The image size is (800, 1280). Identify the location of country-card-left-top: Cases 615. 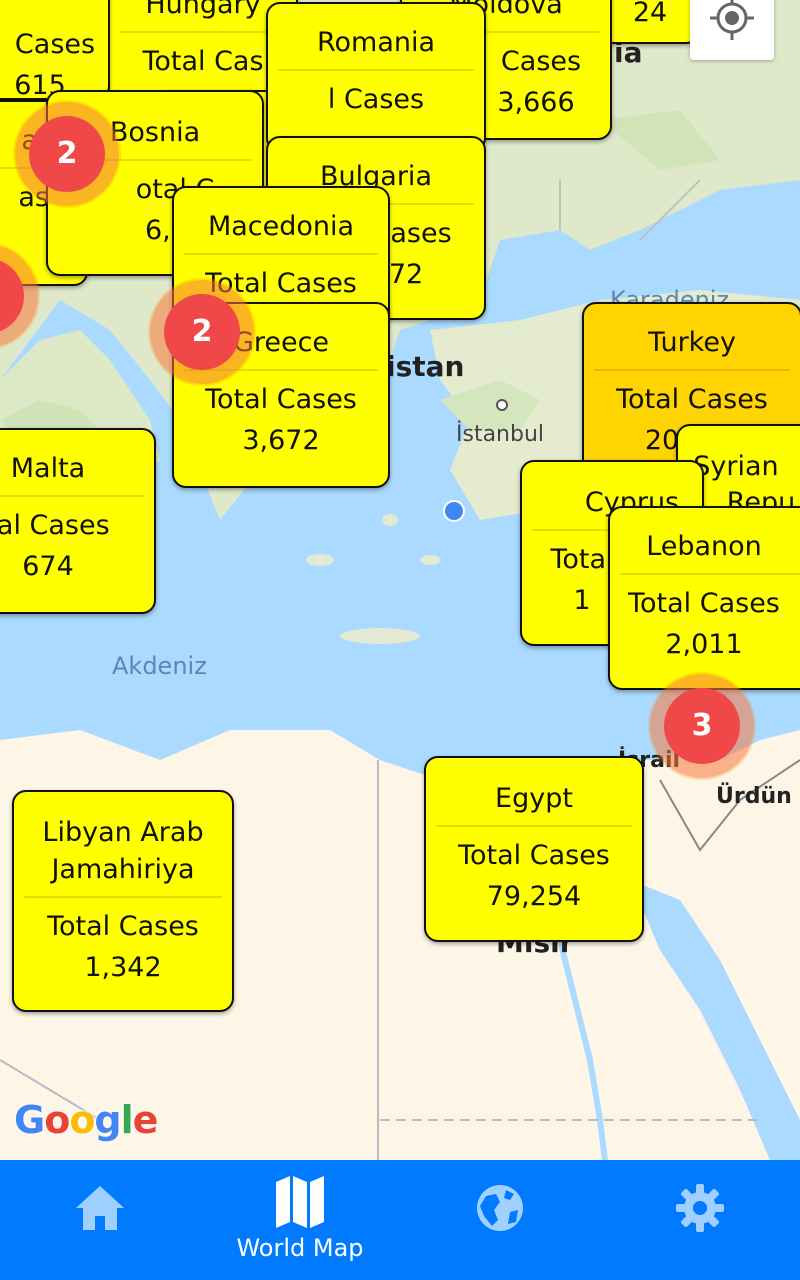
(55, 50).